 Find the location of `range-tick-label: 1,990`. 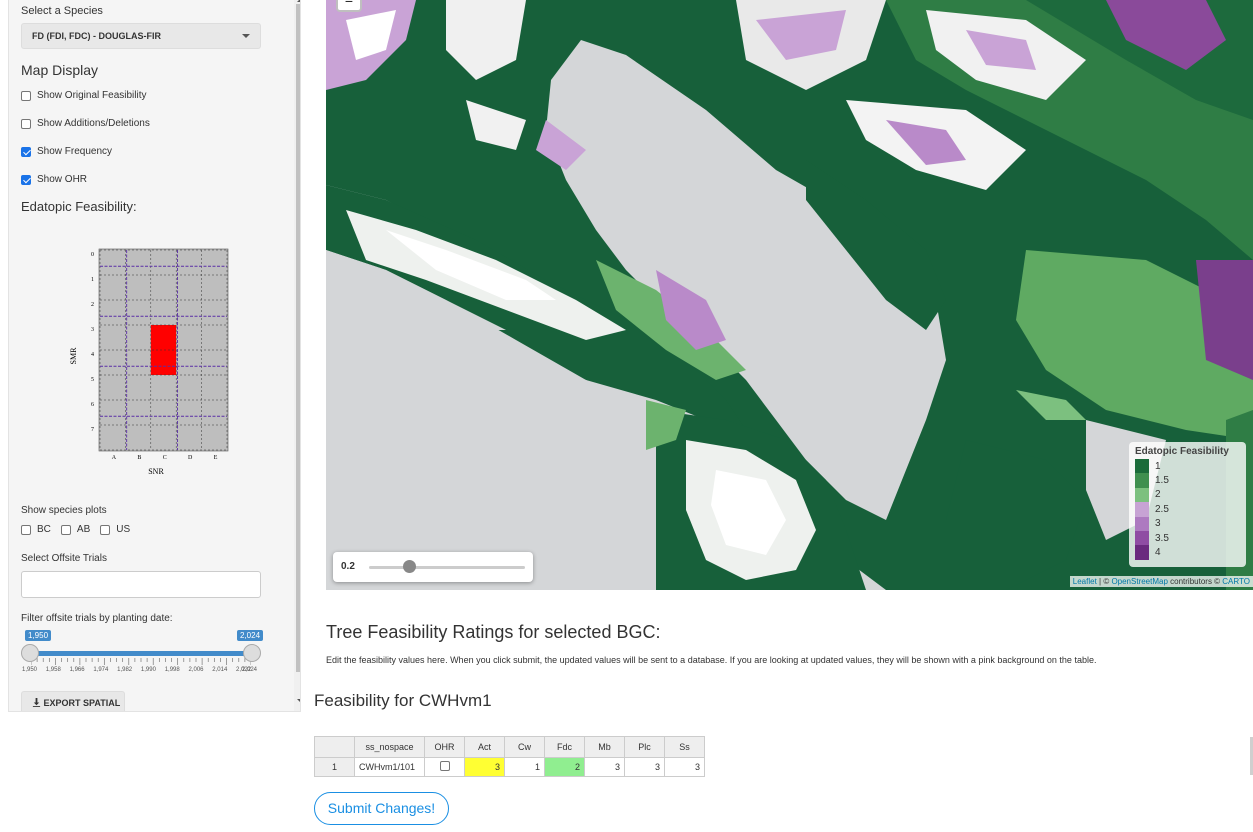

range-tick-label: 1,990 is located at coordinates (148, 670).